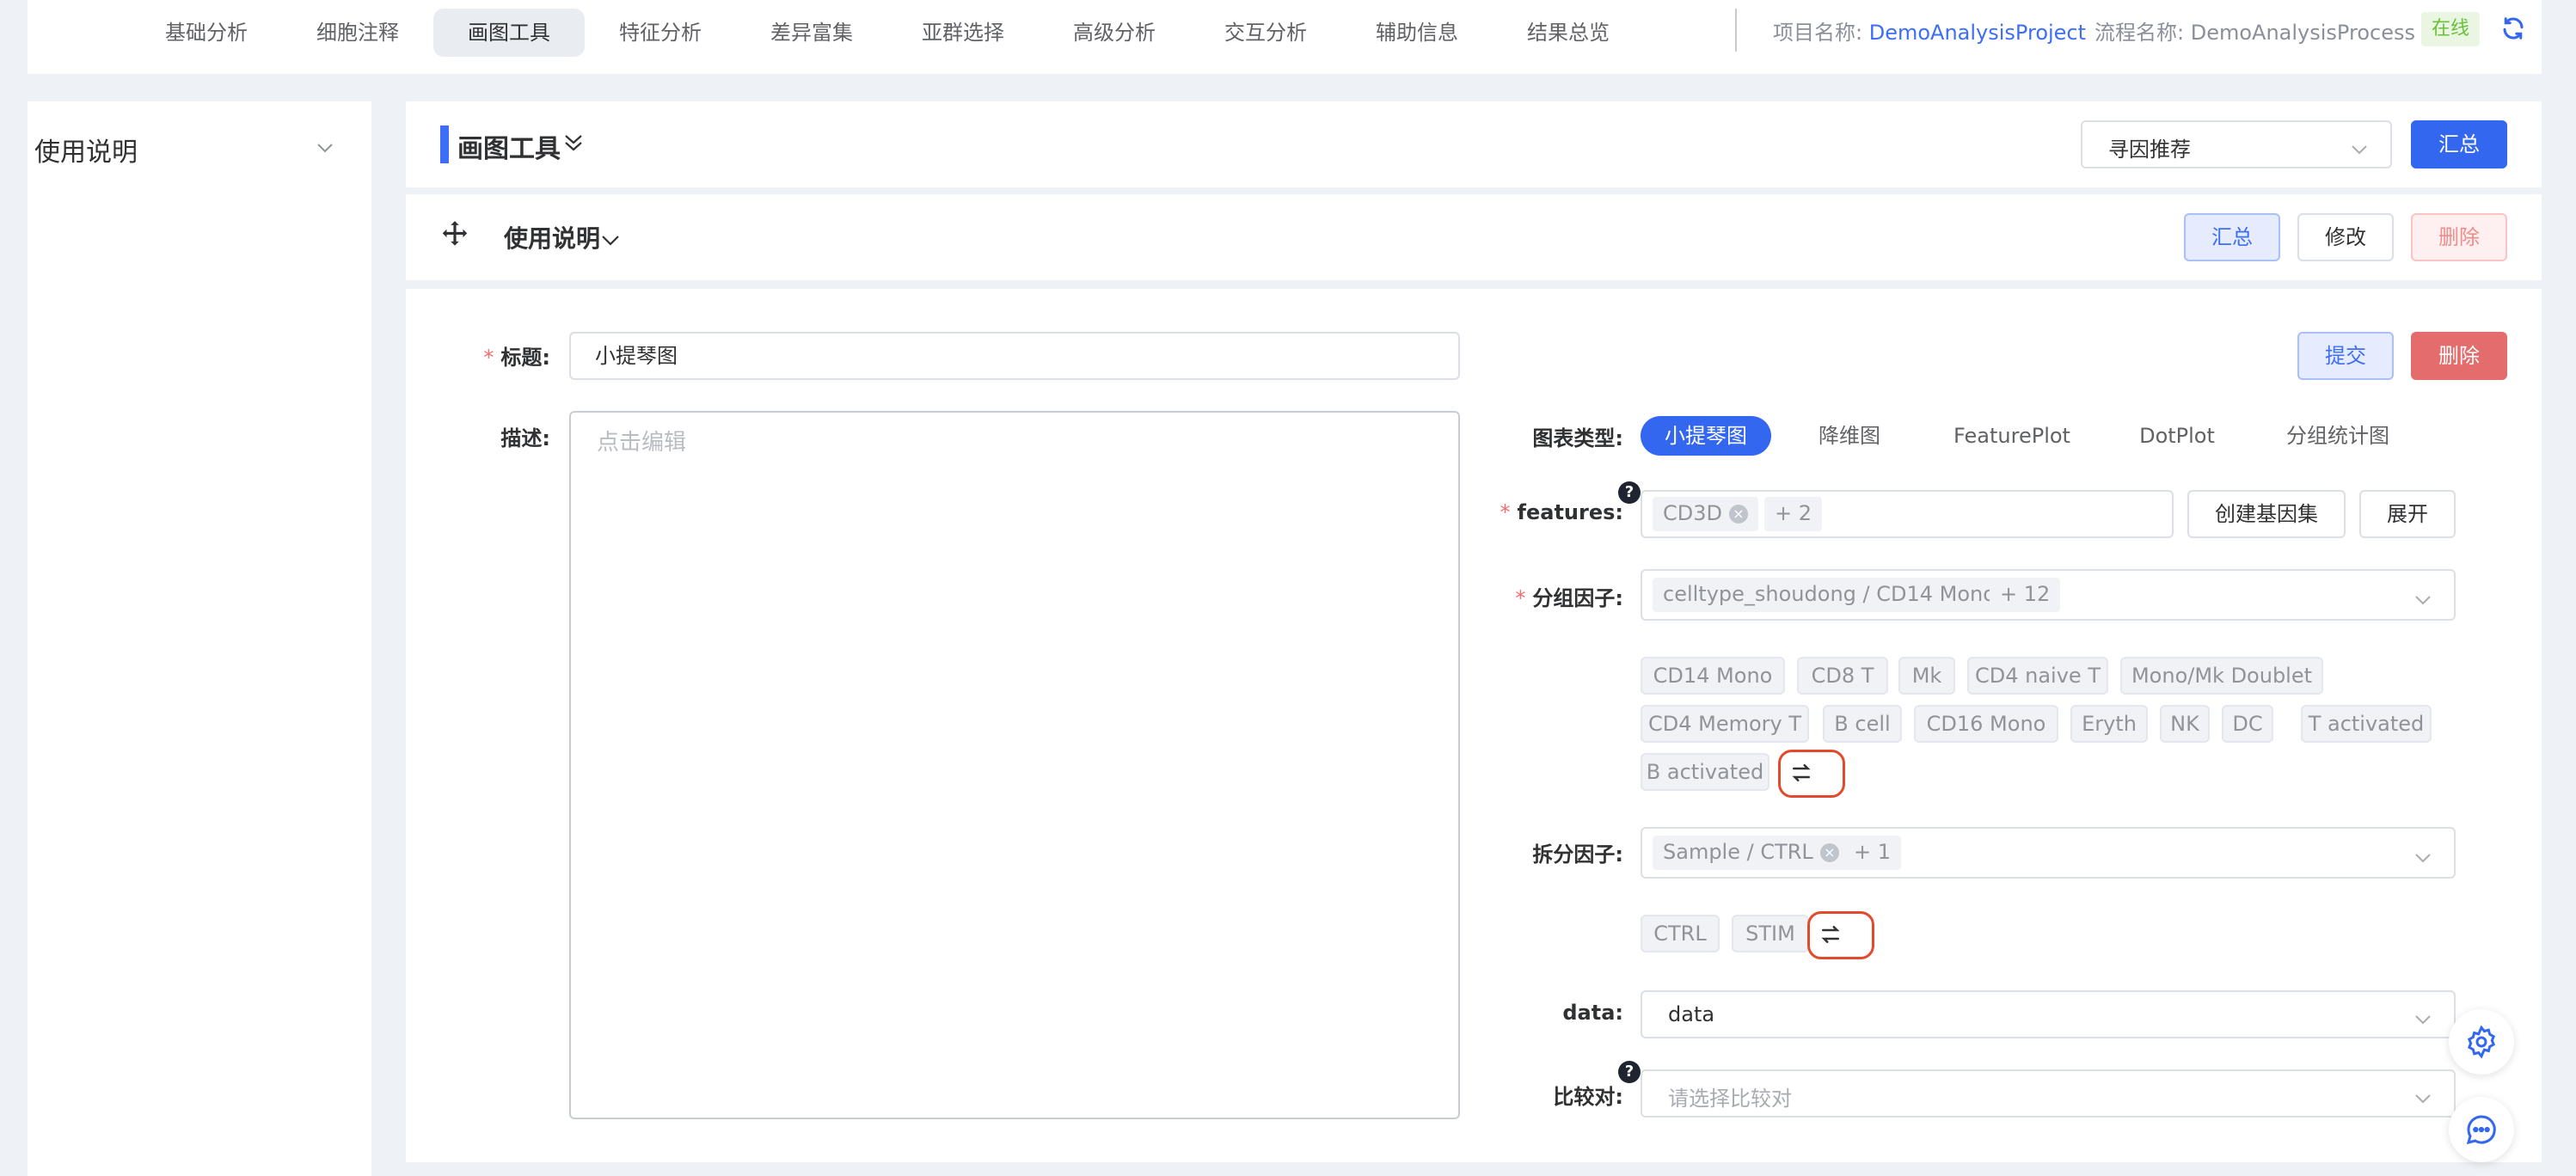 The image size is (2576, 1176). I want to click on group-value-tag: Eryth, so click(2109, 724).